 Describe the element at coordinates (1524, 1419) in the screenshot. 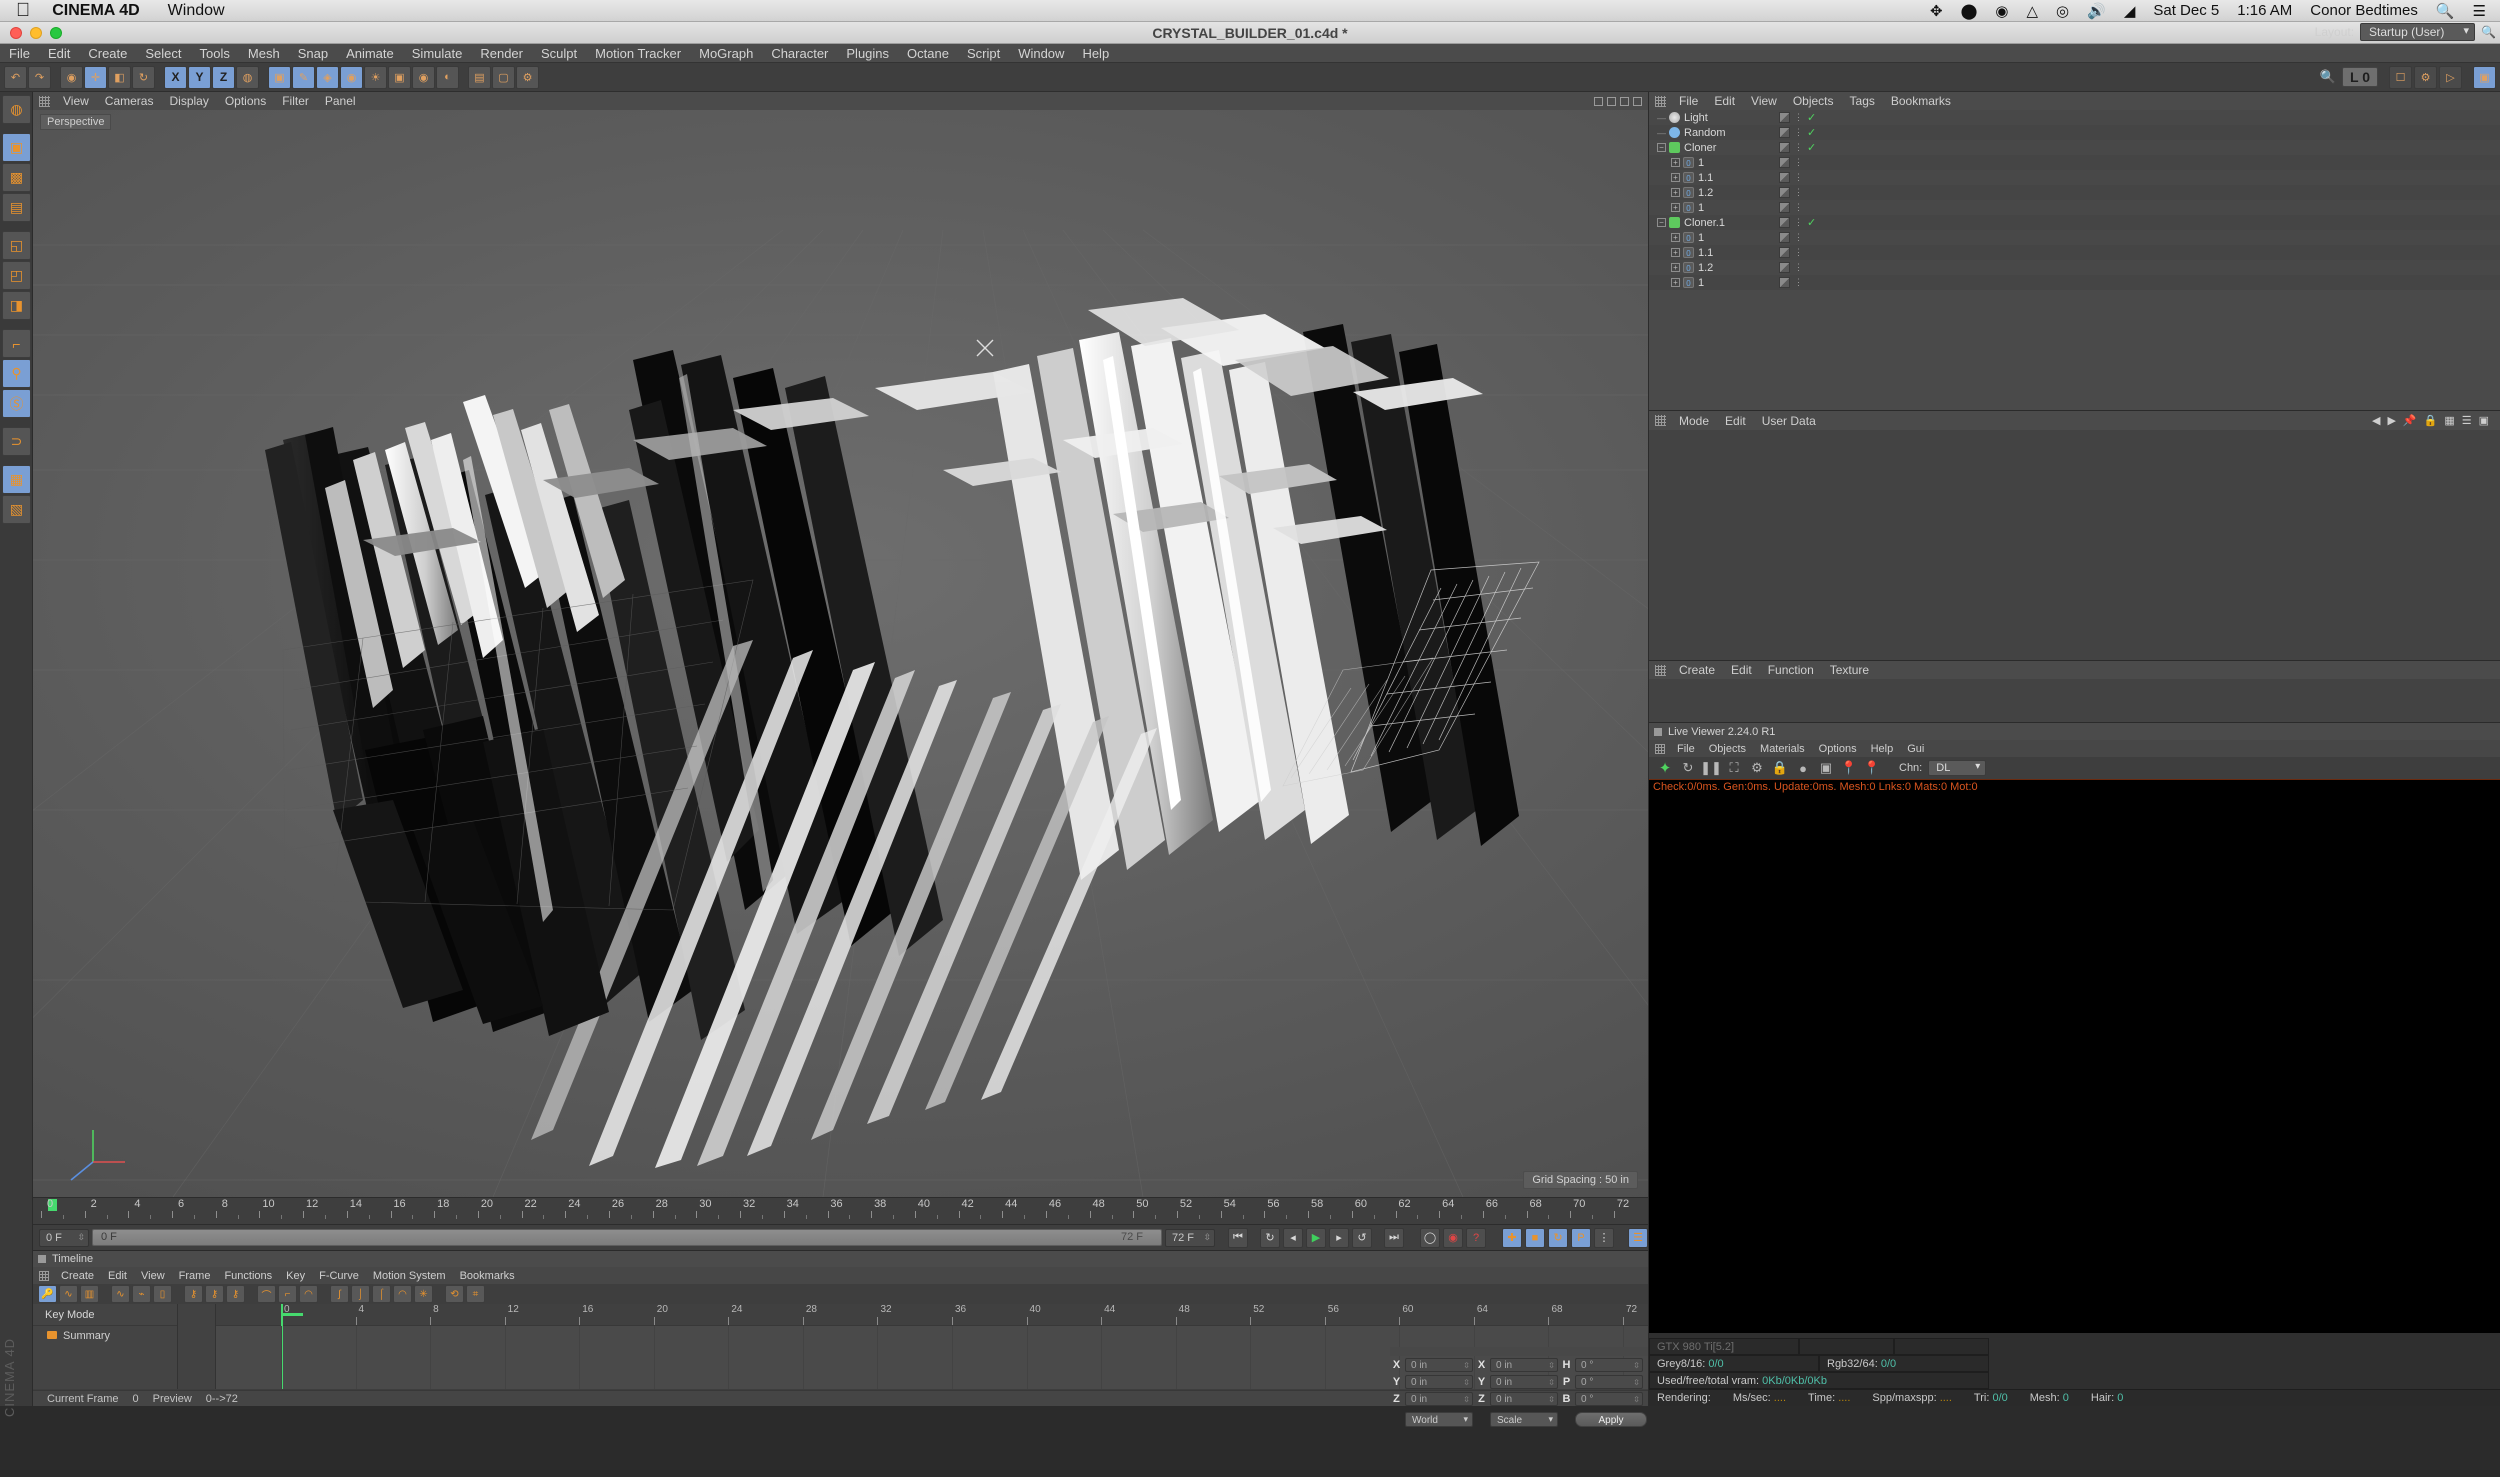

I see `coordinate-mode-dropdown: Scale` at that location.